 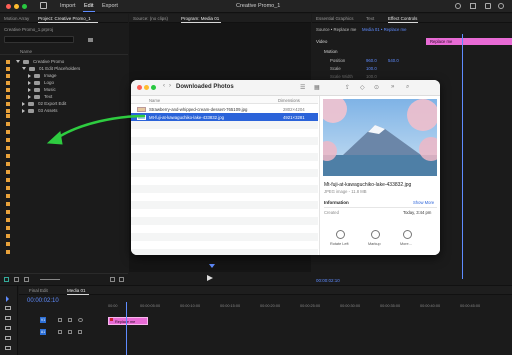 What do you see at coordinates (317, 87) in the screenshot?
I see `group-icon: ▦` at bounding box center [317, 87].